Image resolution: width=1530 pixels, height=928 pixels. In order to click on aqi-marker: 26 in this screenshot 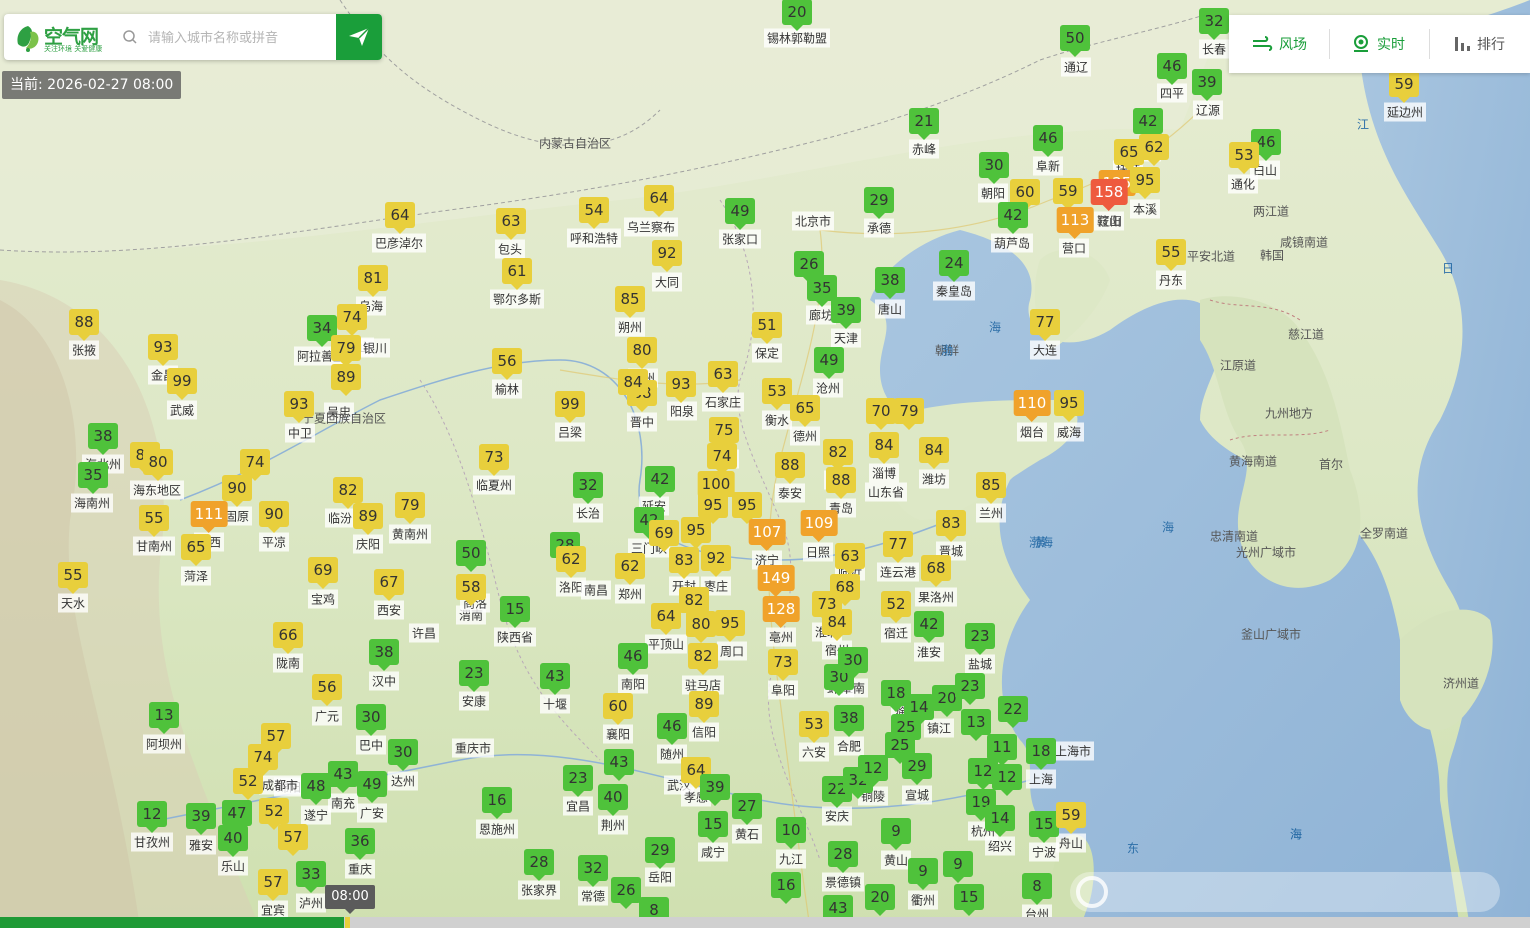, I will do `click(809, 267)`.